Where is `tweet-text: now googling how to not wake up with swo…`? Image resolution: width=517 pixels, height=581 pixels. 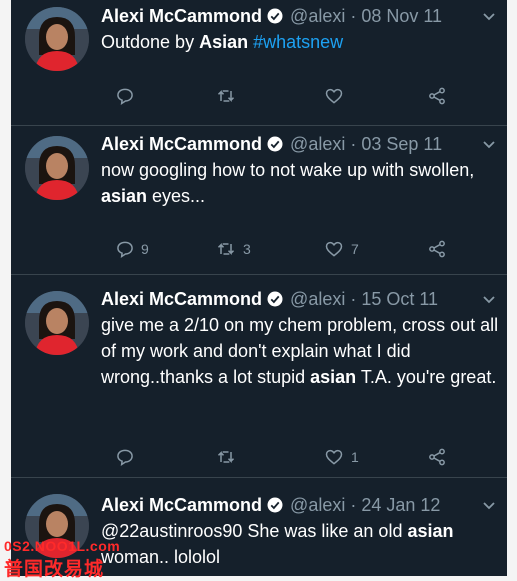
tweet-text: now googling how to not wake up with swo… is located at coordinates (301, 183).